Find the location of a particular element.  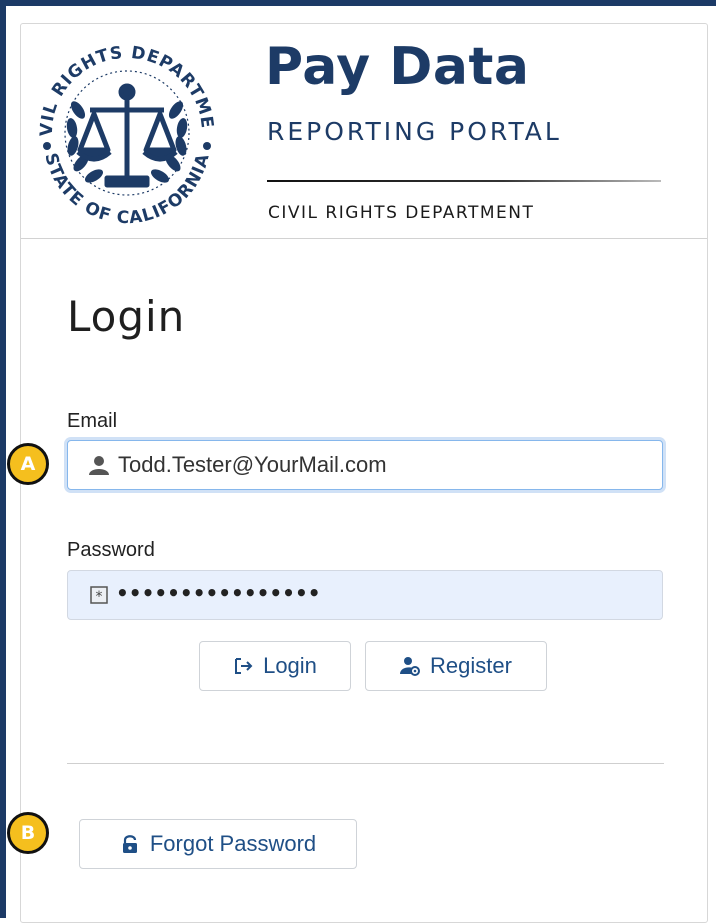

register-button: Register is located at coordinates (456, 666).